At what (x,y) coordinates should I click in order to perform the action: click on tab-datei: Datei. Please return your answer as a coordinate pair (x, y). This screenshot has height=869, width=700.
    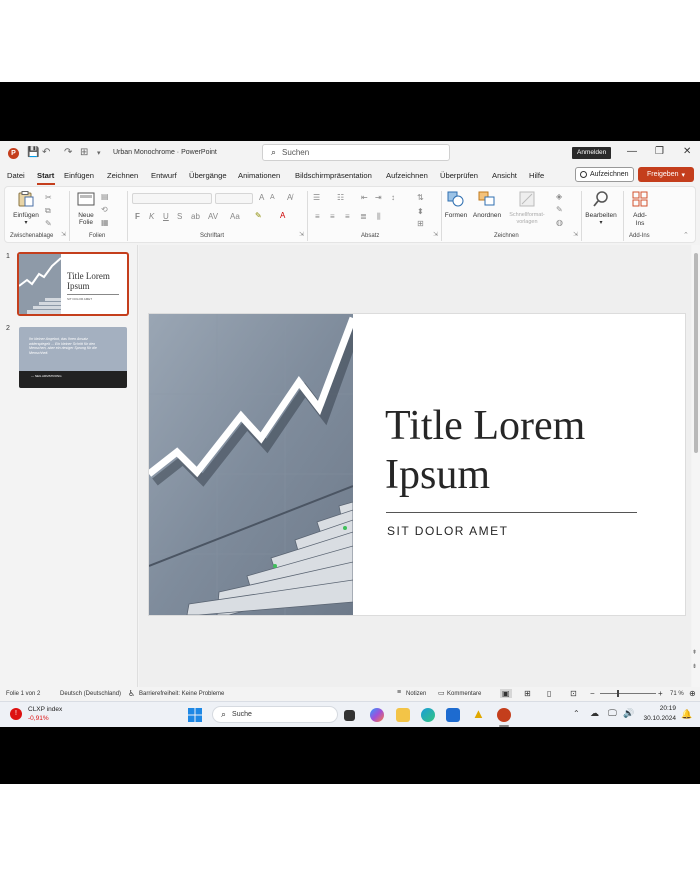
    Looking at the image, I should click on (16, 175).